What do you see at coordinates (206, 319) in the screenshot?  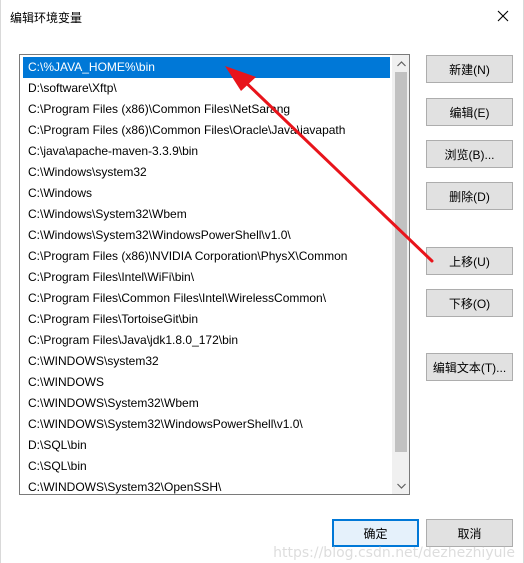 I see `path-list-item: C:\Program Files\TortoiseGit\bin` at bounding box center [206, 319].